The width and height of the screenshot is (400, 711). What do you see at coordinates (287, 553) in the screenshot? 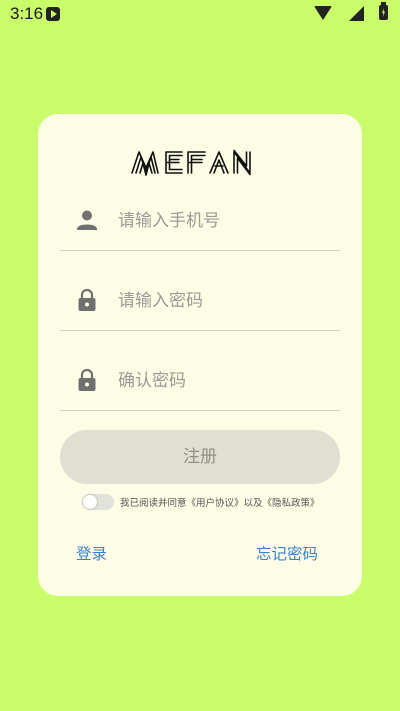
I see `forgot-password-link: 忘记密码` at bounding box center [287, 553].